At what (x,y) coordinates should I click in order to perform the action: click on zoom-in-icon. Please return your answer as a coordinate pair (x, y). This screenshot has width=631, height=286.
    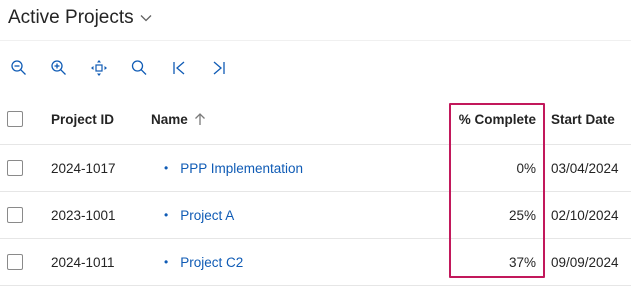
    Looking at the image, I should click on (59, 68).